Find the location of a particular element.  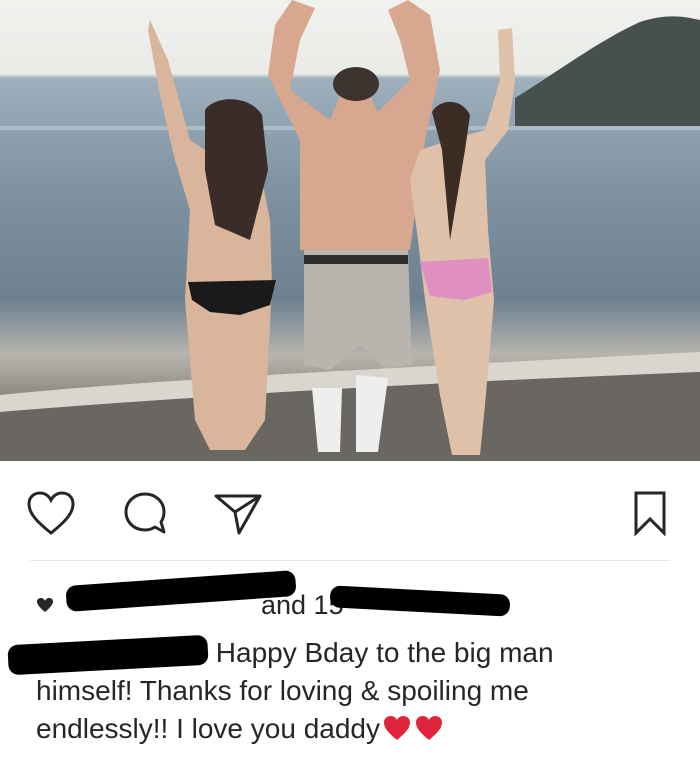

share-icon is located at coordinates (238, 513).